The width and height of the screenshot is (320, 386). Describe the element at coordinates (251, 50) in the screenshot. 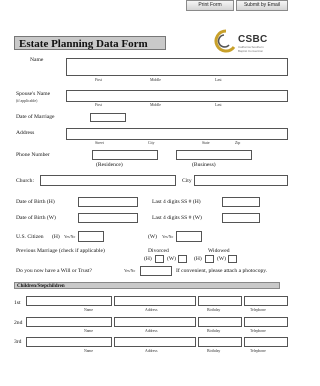

I see `logo-subtitle-2: Baptist Convention` at that location.